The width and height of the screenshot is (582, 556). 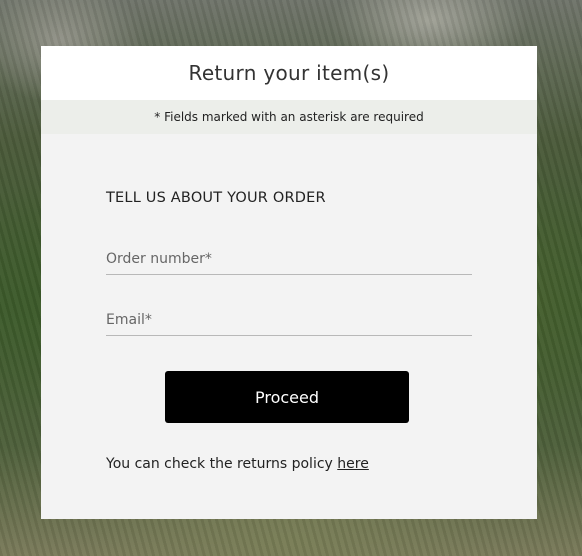 I want to click on modal-title: Return your item(s), so click(x=289, y=73).